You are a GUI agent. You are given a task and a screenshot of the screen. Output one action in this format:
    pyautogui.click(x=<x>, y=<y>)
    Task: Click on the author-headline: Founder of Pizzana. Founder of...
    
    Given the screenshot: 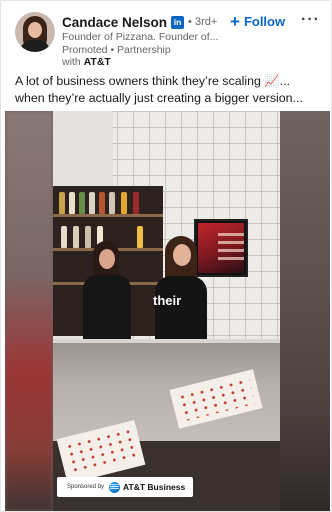 What is the action you would take?
    pyautogui.click(x=140, y=37)
    